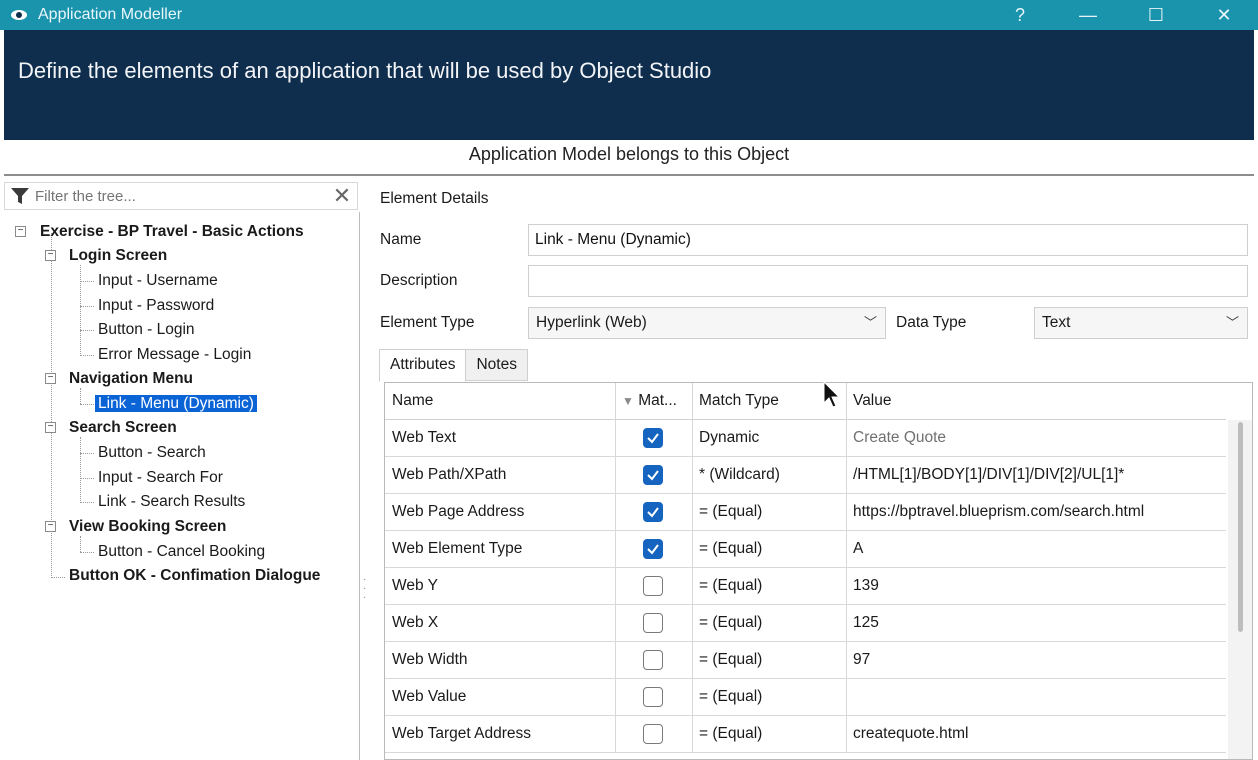 The height and width of the screenshot is (760, 1258). Describe the element at coordinates (1141, 323) in the screenshot. I see `data-type-select: Text ﹀` at that location.